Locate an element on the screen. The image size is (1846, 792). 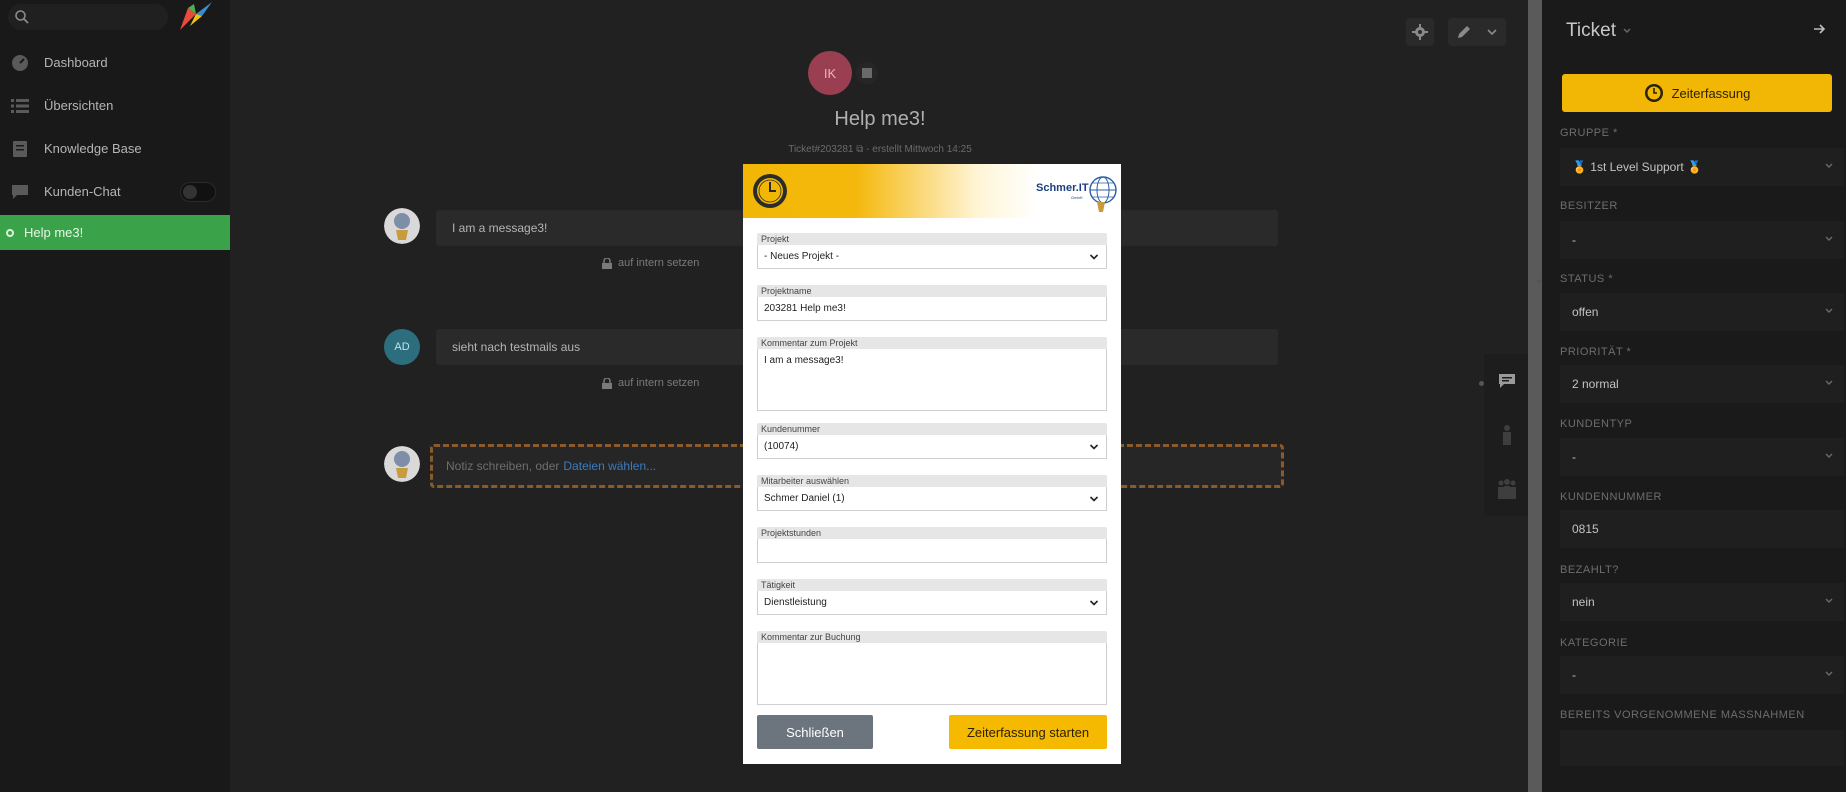
customer-avatar: IK is located at coordinates (830, 73).